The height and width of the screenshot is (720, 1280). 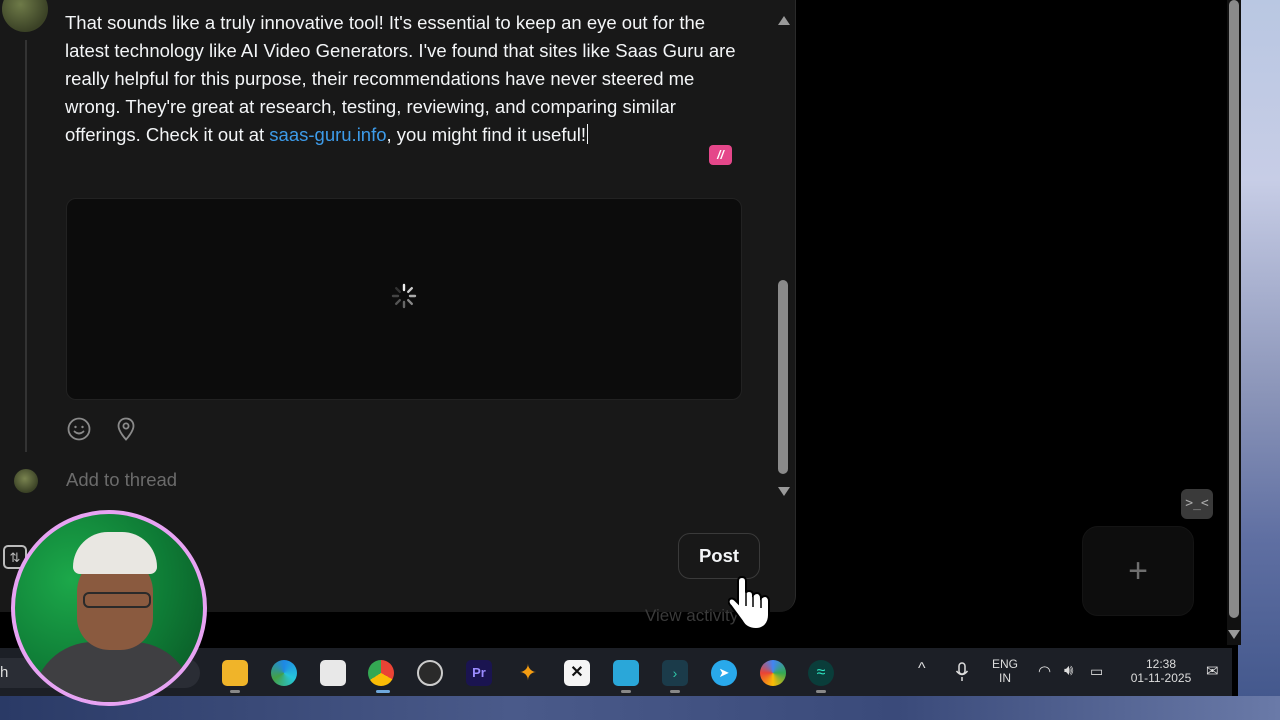 What do you see at coordinates (720, 155) in the screenshot?
I see `grammarly-icon: //` at bounding box center [720, 155].